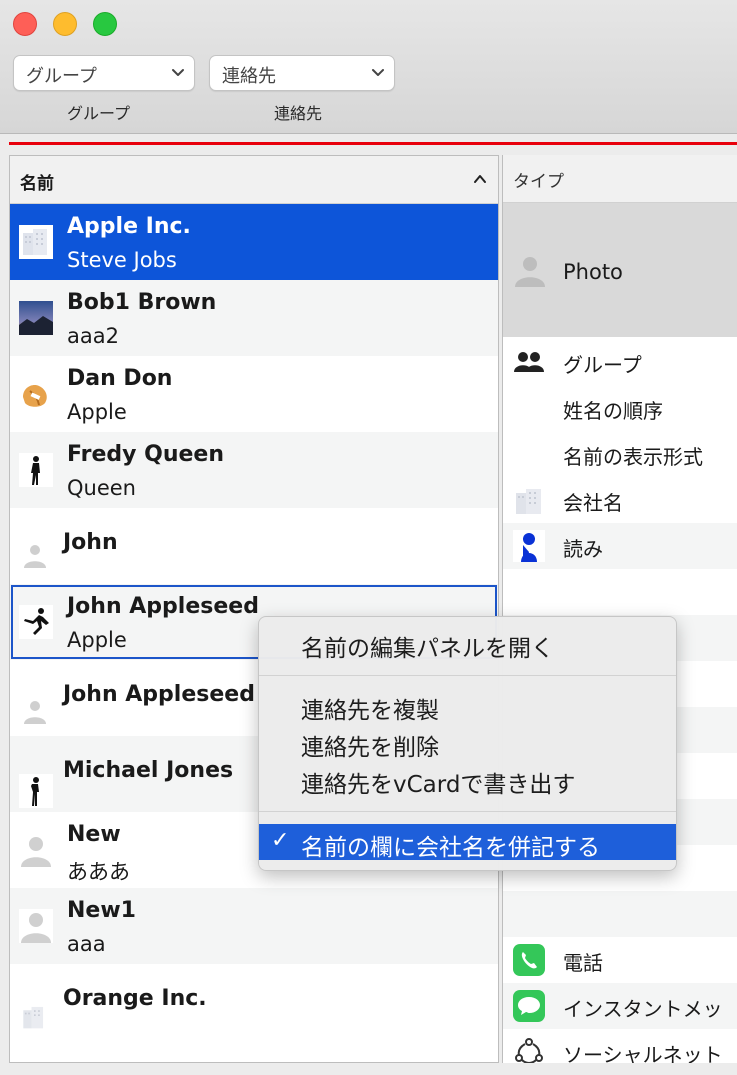 Image resolution: width=737 pixels, height=1075 pixels. Describe the element at coordinates (298, 113) in the screenshot. I see `contact-label: 連絡先` at that location.